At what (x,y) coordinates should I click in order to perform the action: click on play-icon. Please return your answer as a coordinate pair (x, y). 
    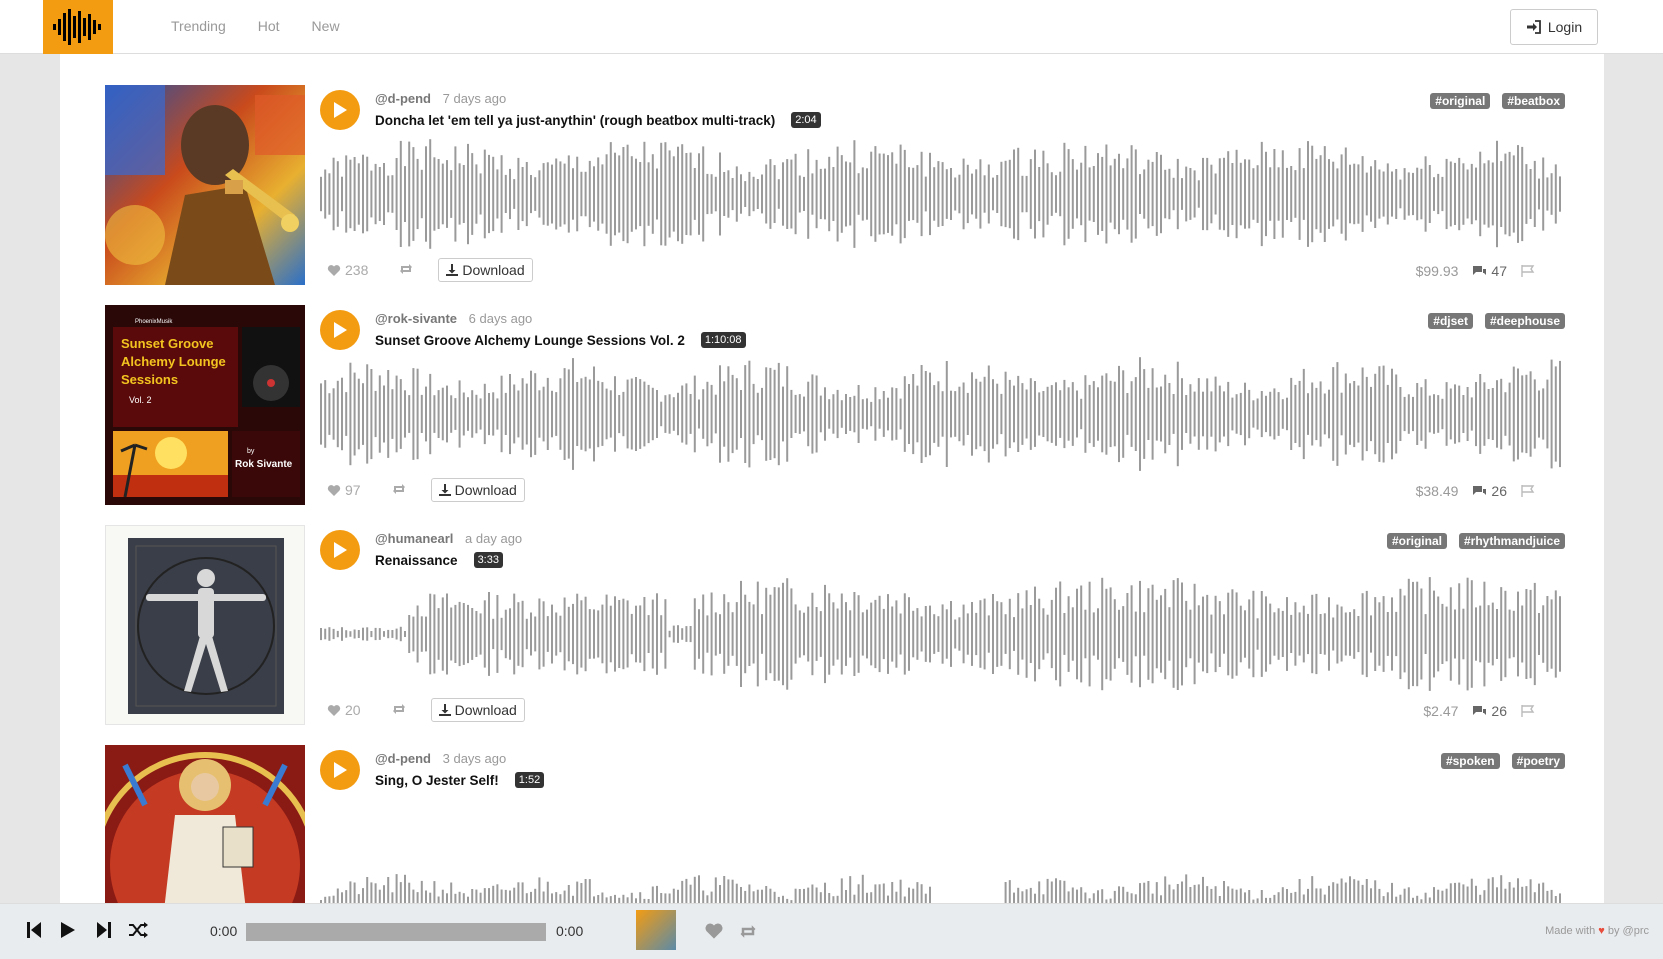
    Looking at the image, I should click on (68, 930).